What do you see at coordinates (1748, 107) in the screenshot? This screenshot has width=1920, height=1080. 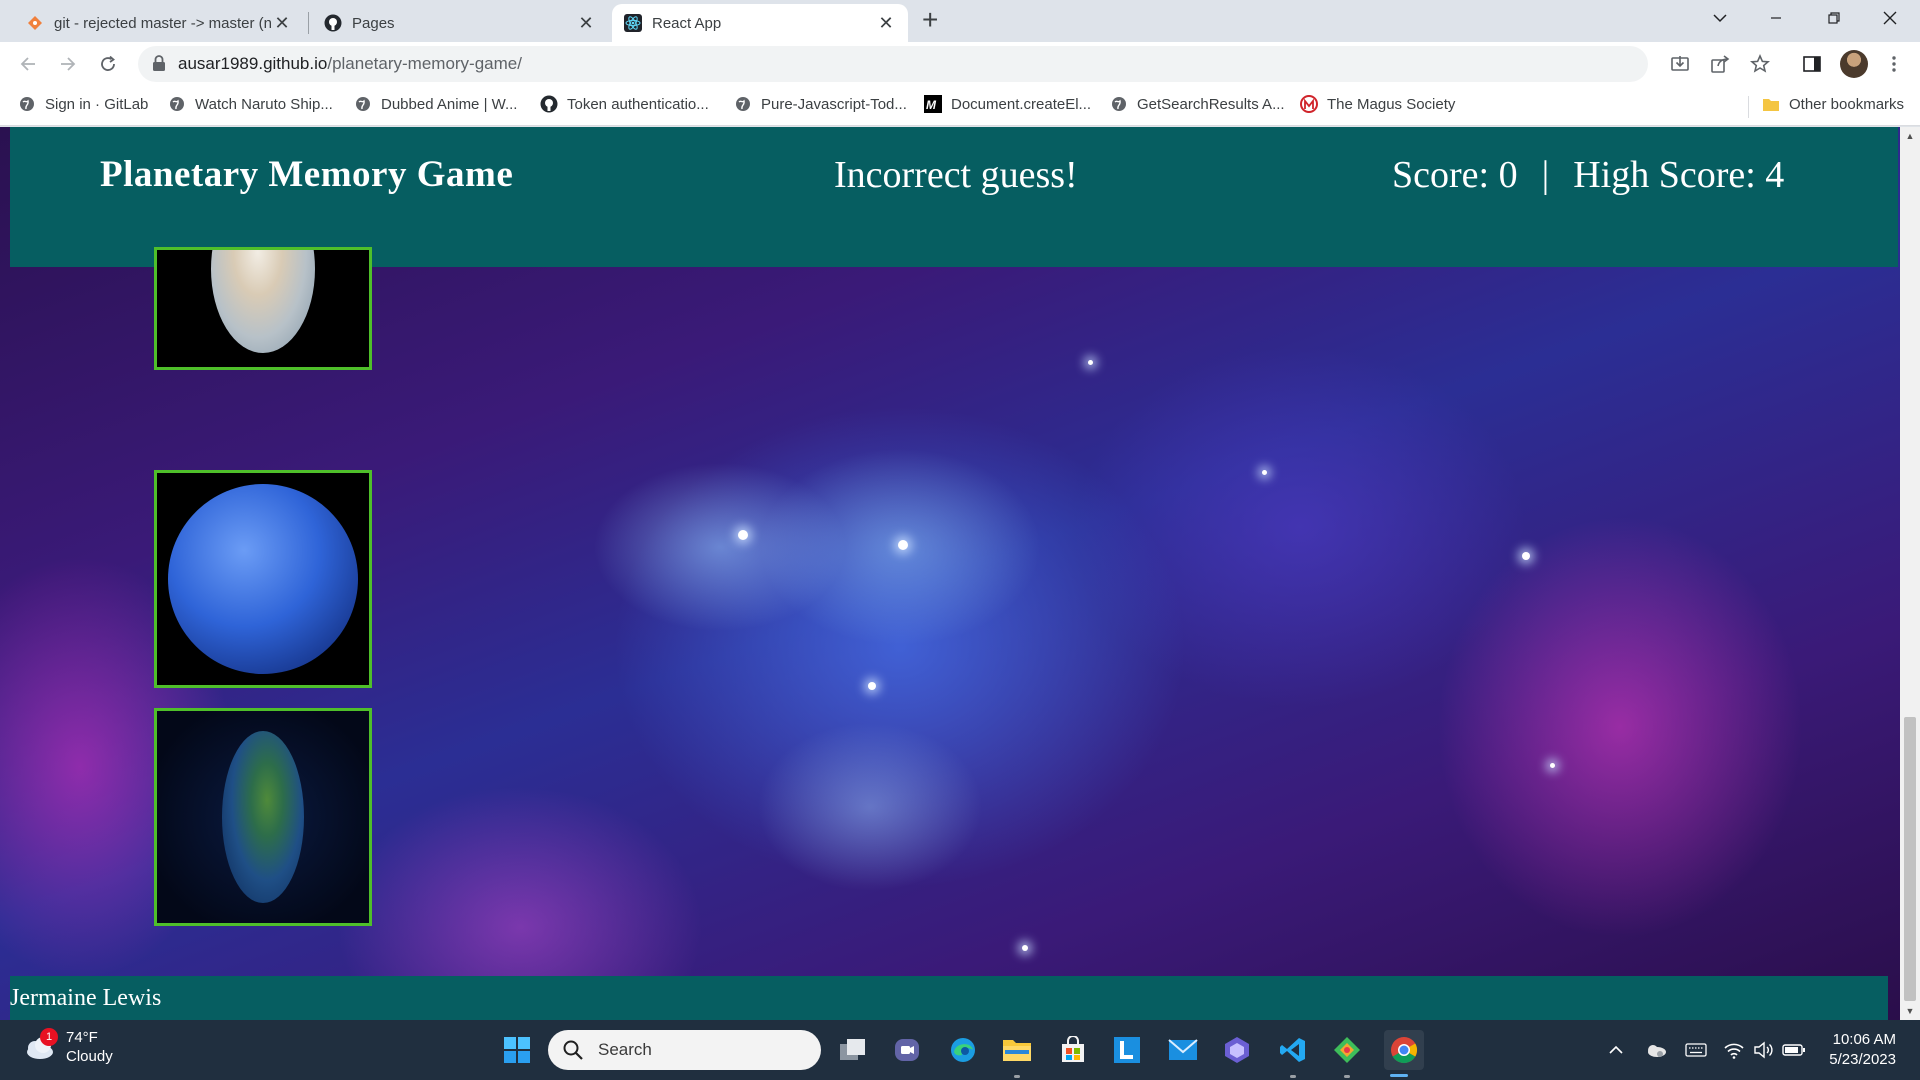 I see `bookmarks-divider` at bounding box center [1748, 107].